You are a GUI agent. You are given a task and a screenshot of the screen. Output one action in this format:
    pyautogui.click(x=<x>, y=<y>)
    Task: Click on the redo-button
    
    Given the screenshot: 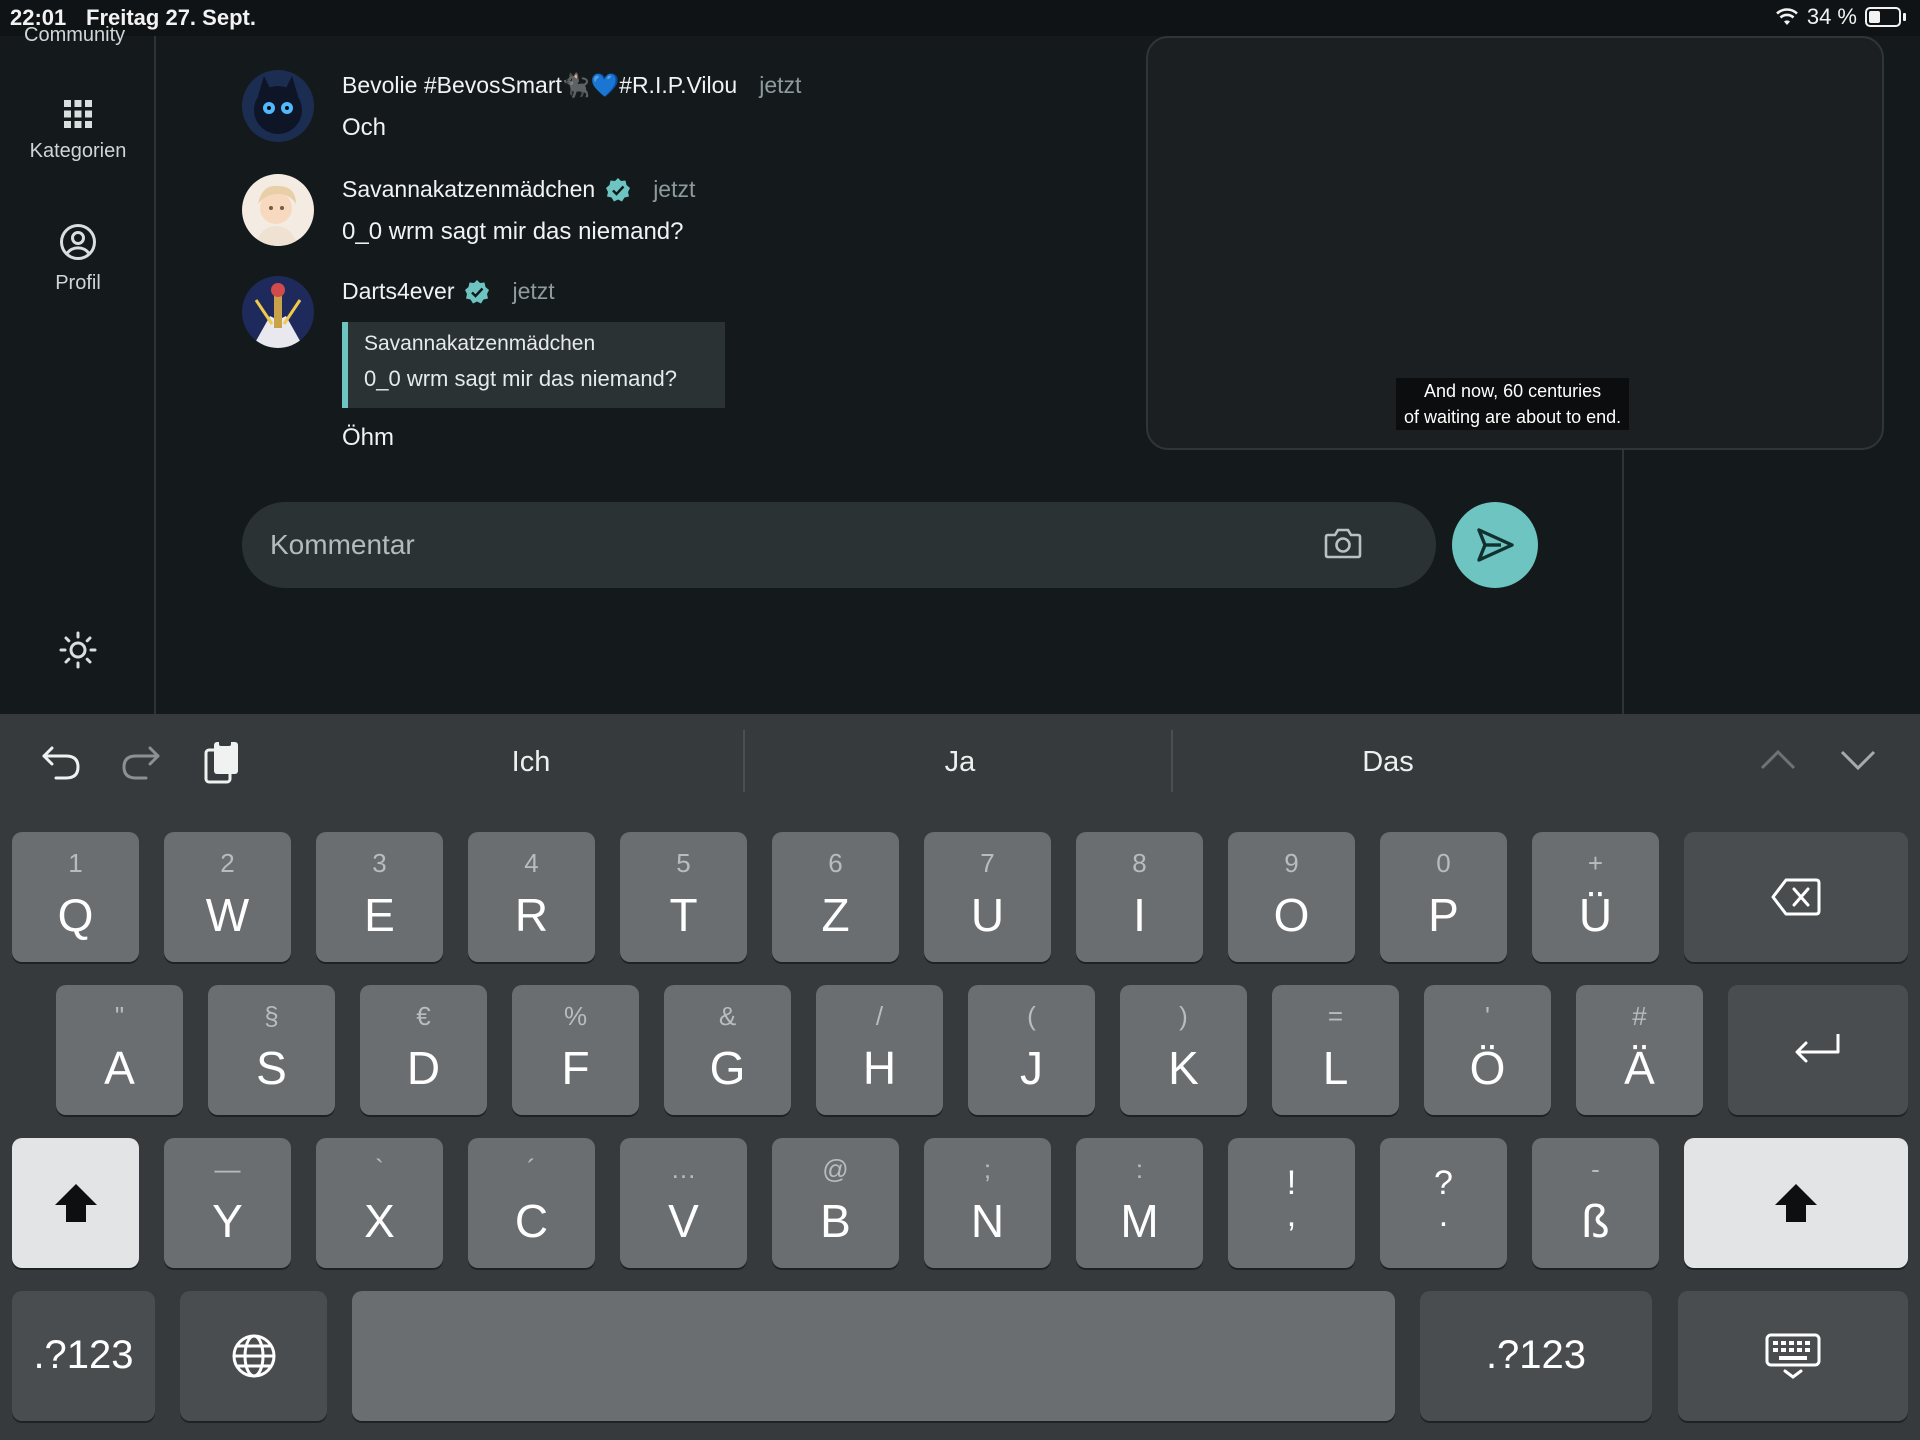 What is the action you would take?
    pyautogui.click(x=141, y=764)
    